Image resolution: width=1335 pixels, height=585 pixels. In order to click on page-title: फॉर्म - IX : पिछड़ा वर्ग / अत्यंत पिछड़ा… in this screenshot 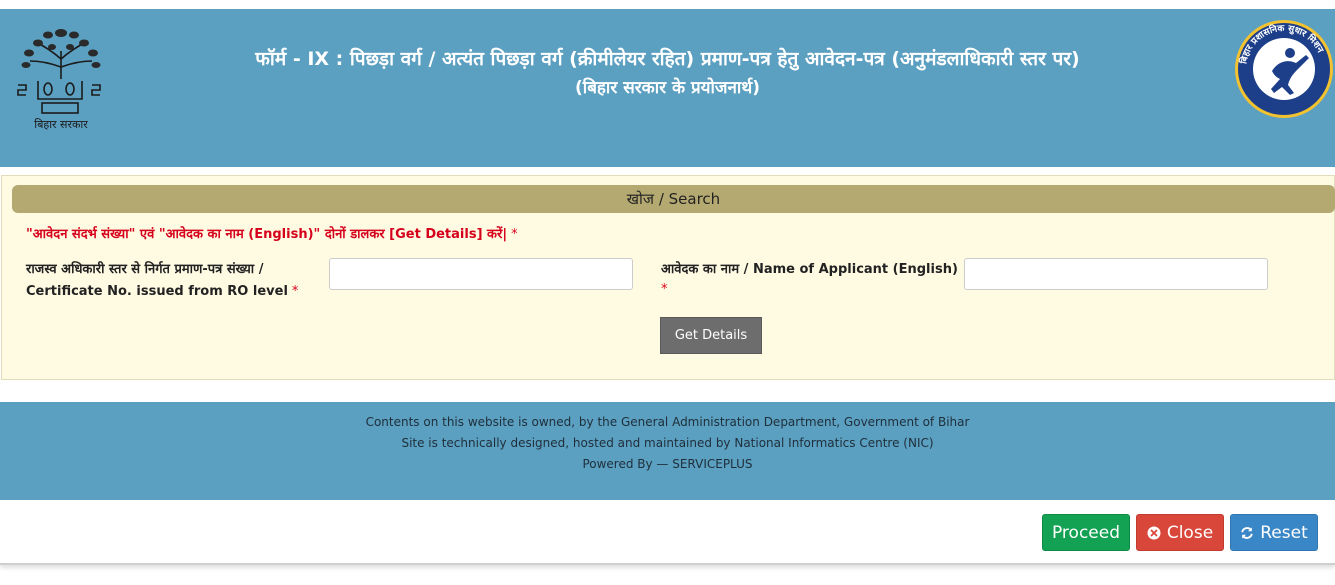, I will do `click(667, 59)`.